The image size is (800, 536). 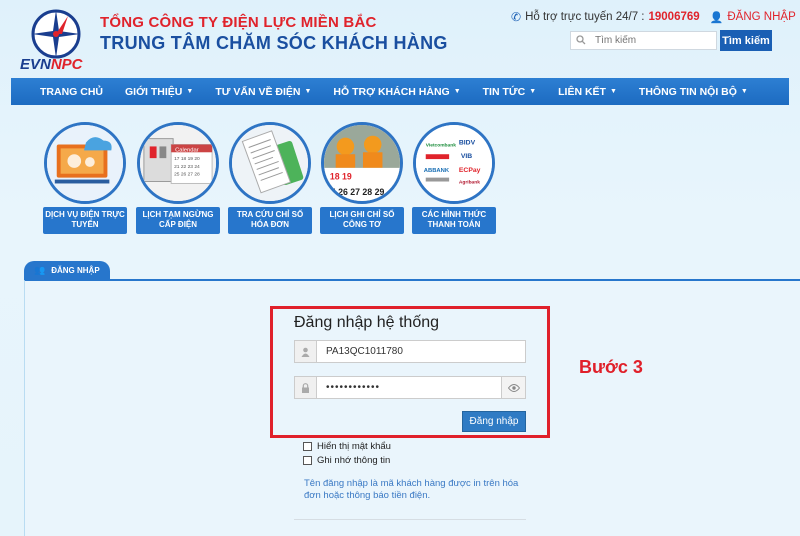 I want to click on tile-label-line1: CÁC HÌNH THỨC, so click(x=454, y=214).